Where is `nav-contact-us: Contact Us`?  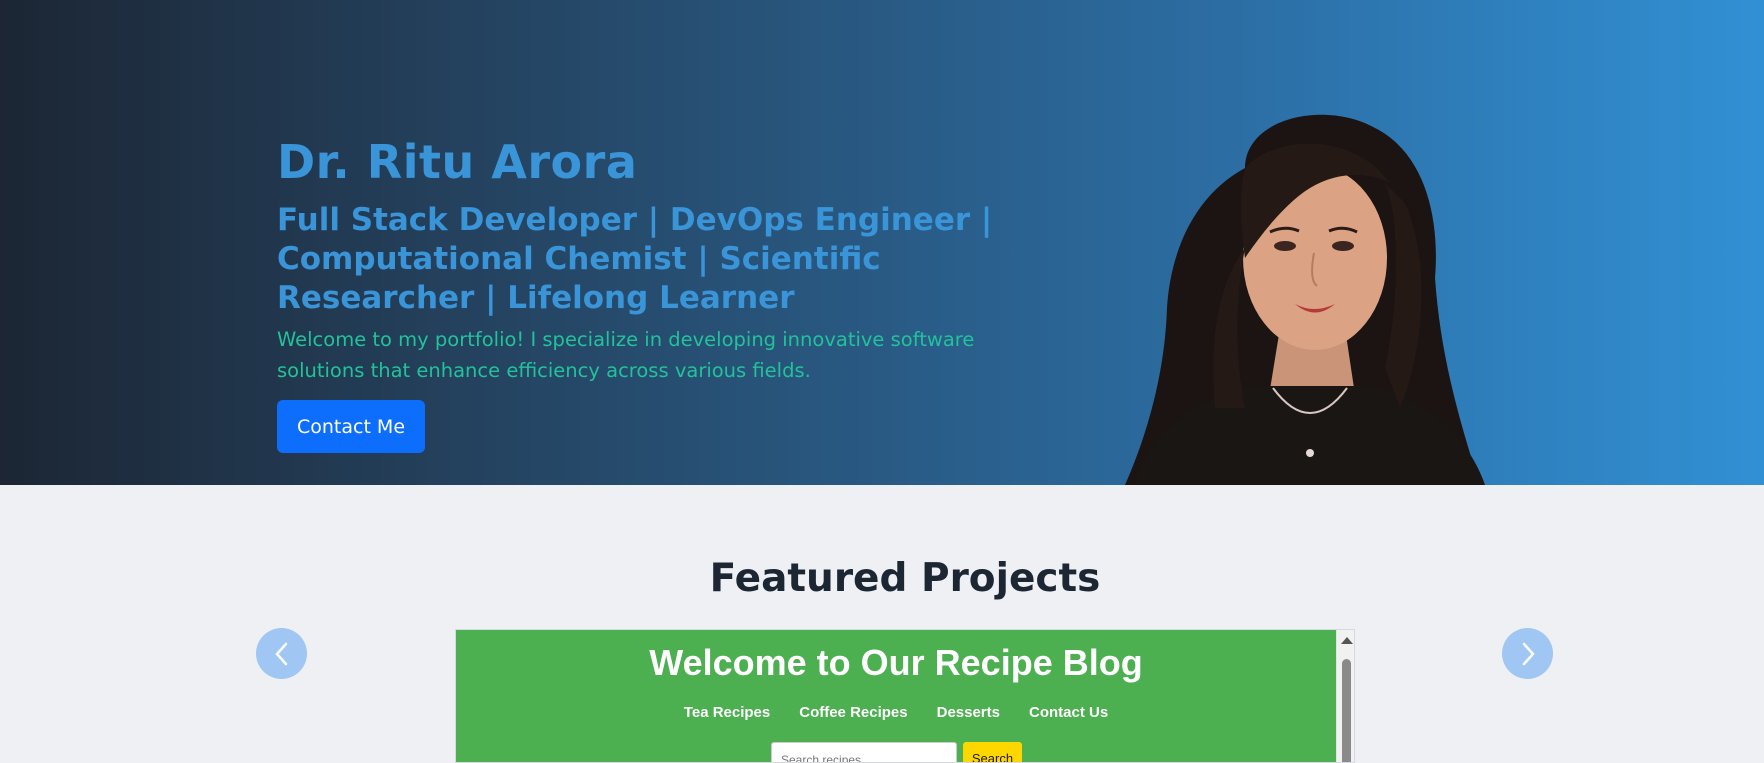
nav-contact-us: Contact Us is located at coordinates (1068, 712).